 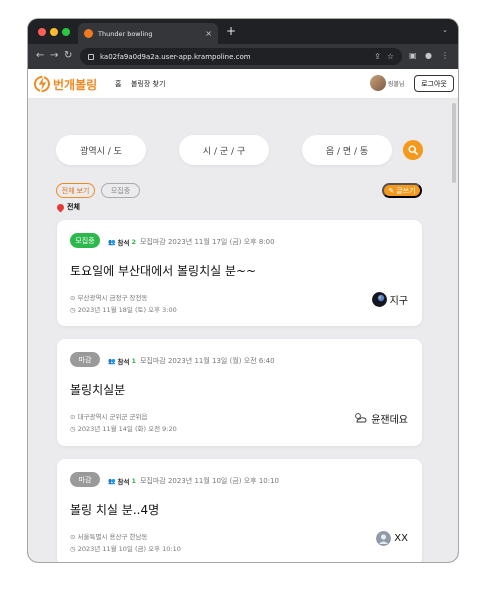 I want to click on post-date-text: 2023년 11월 18일 (토) 오후 3:00, so click(x=127, y=310).